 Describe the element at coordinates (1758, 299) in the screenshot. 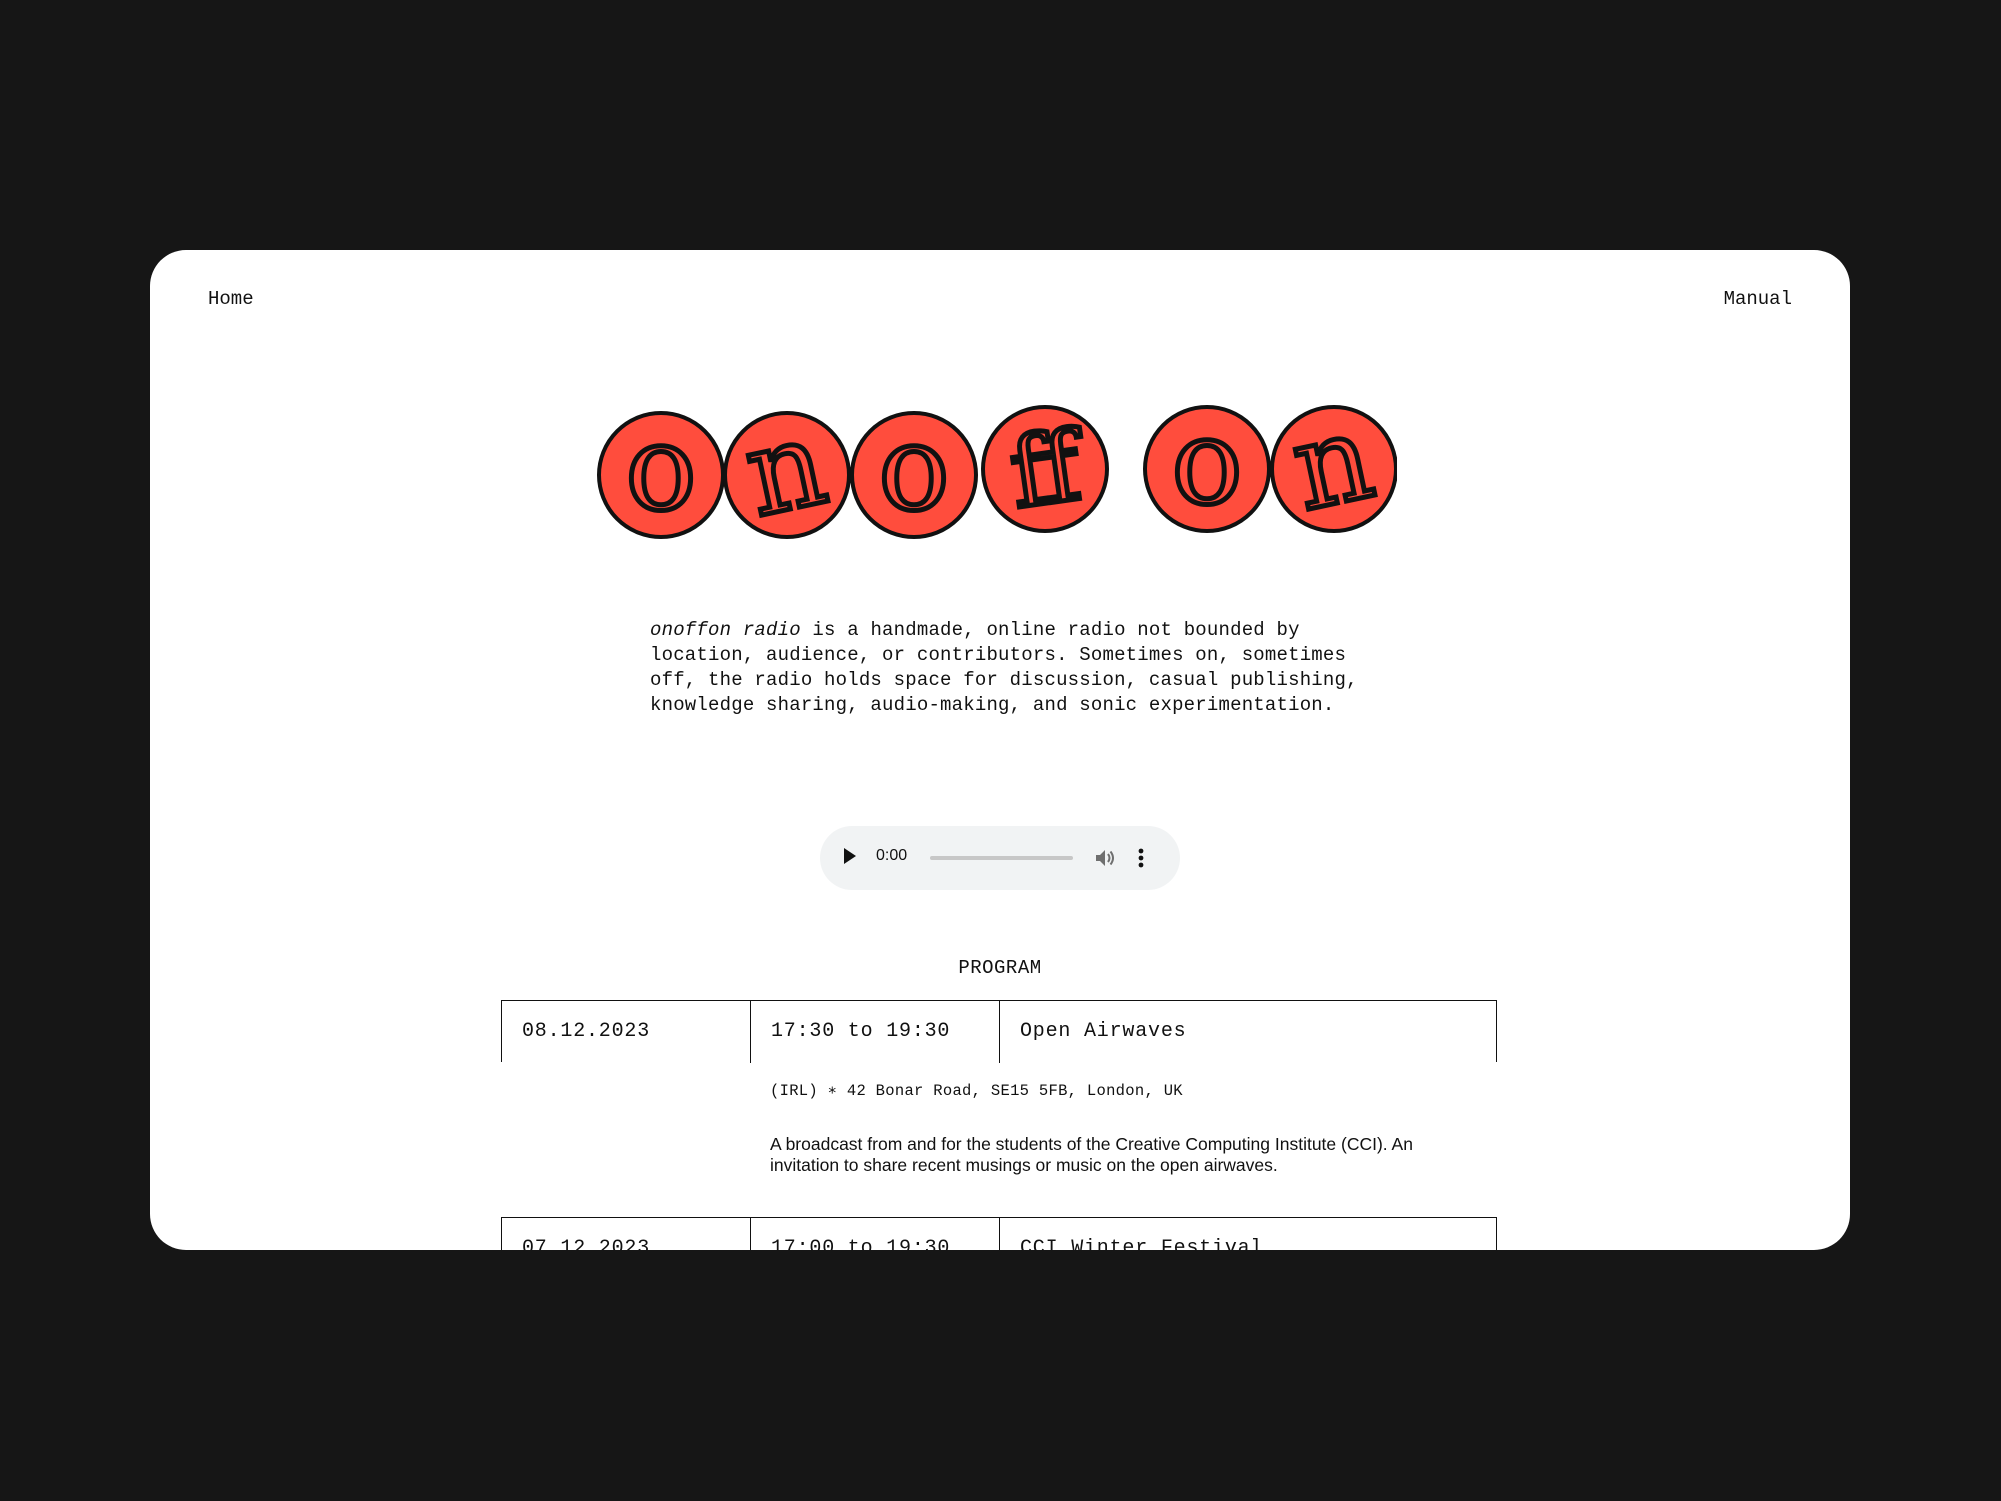

I see `nav-manual-link: Manual` at that location.